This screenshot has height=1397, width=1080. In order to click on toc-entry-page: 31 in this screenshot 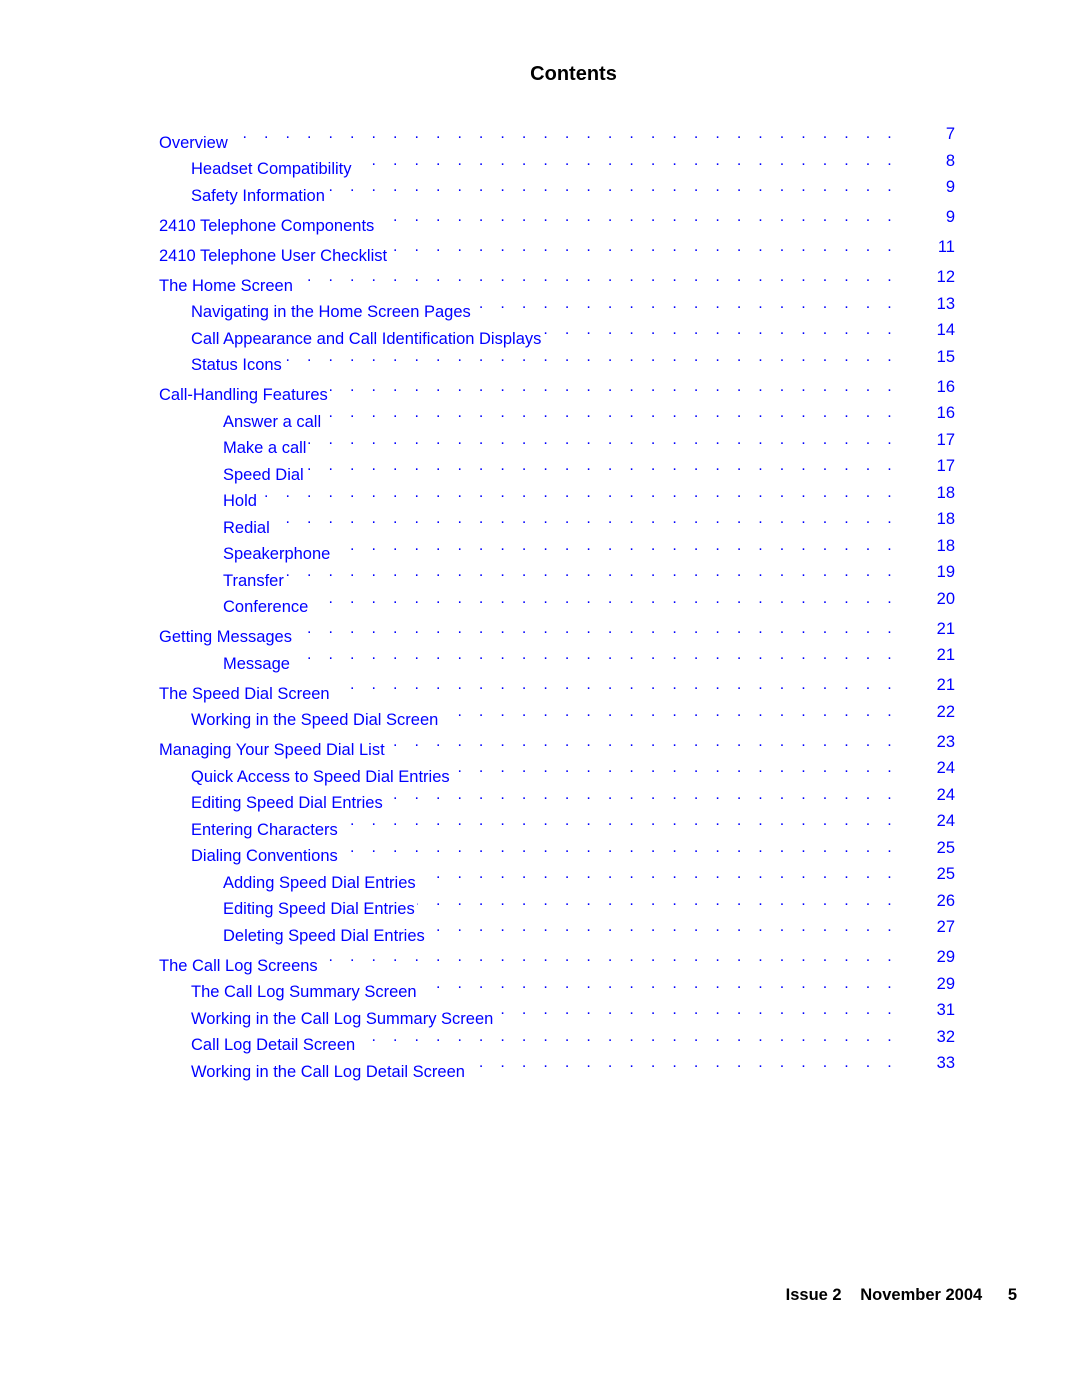, I will do `click(935, 1010)`.